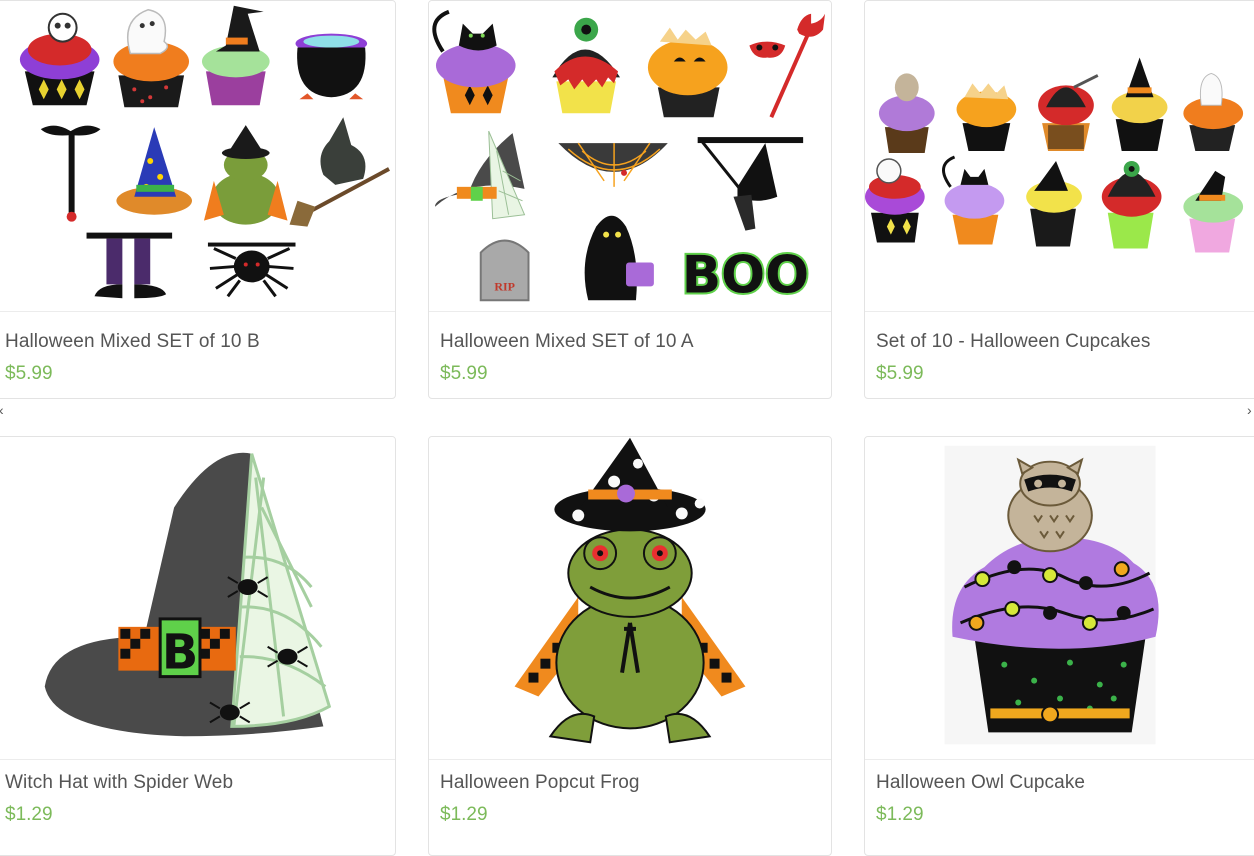 The image size is (1254, 856). I want to click on halloween-mixed-set-a-illustration: RIP BOO, so click(629, 158).